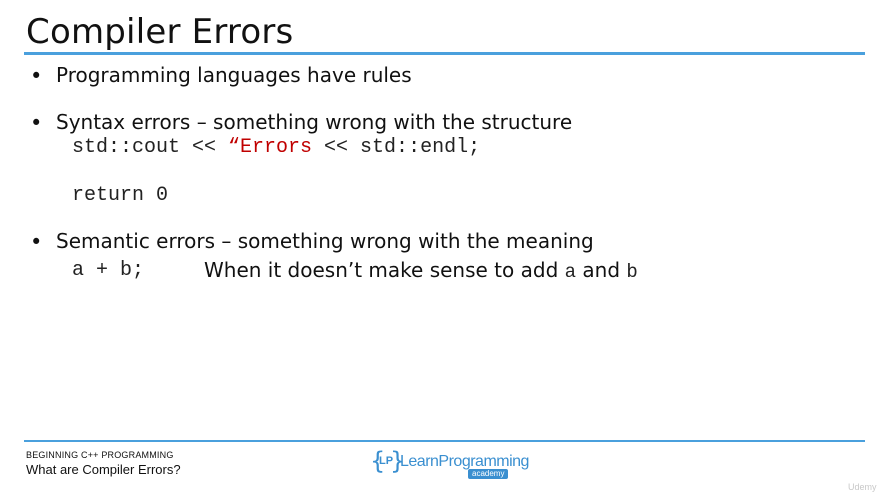 This screenshot has width=884, height=499. Describe the element at coordinates (100, 455) in the screenshot. I see `course-name: BEGINNING C++ PROGRAMMING` at that location.